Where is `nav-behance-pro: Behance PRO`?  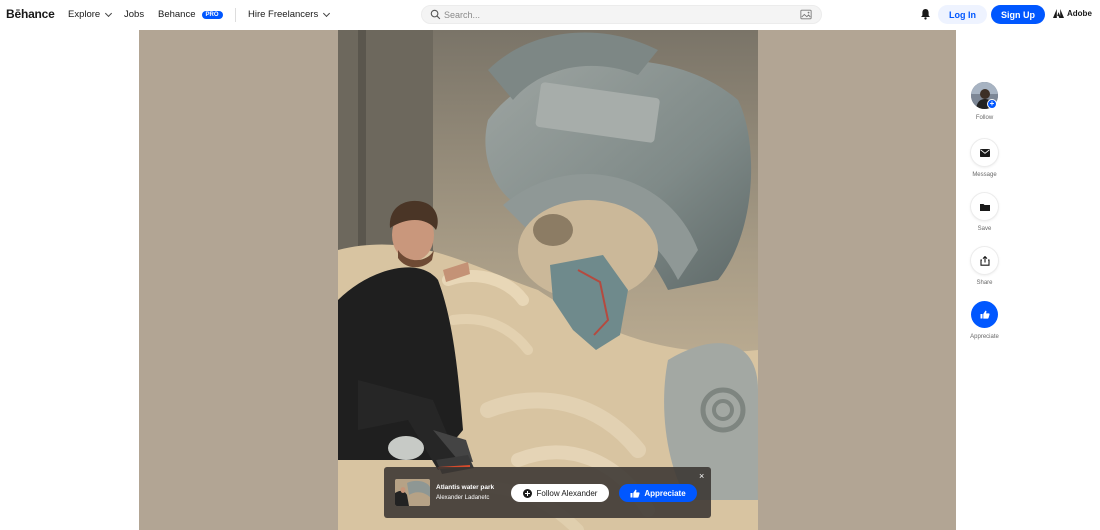
nav-behance-pro: Behance PRO is located at coordinates (190, 14).